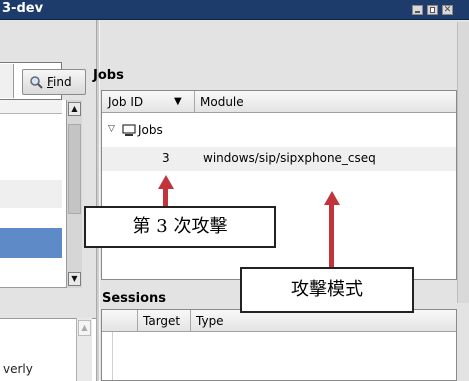 Image resolution: width=469 pixels, height=381 pixels. I want to click on list-item, so click(31, 194).